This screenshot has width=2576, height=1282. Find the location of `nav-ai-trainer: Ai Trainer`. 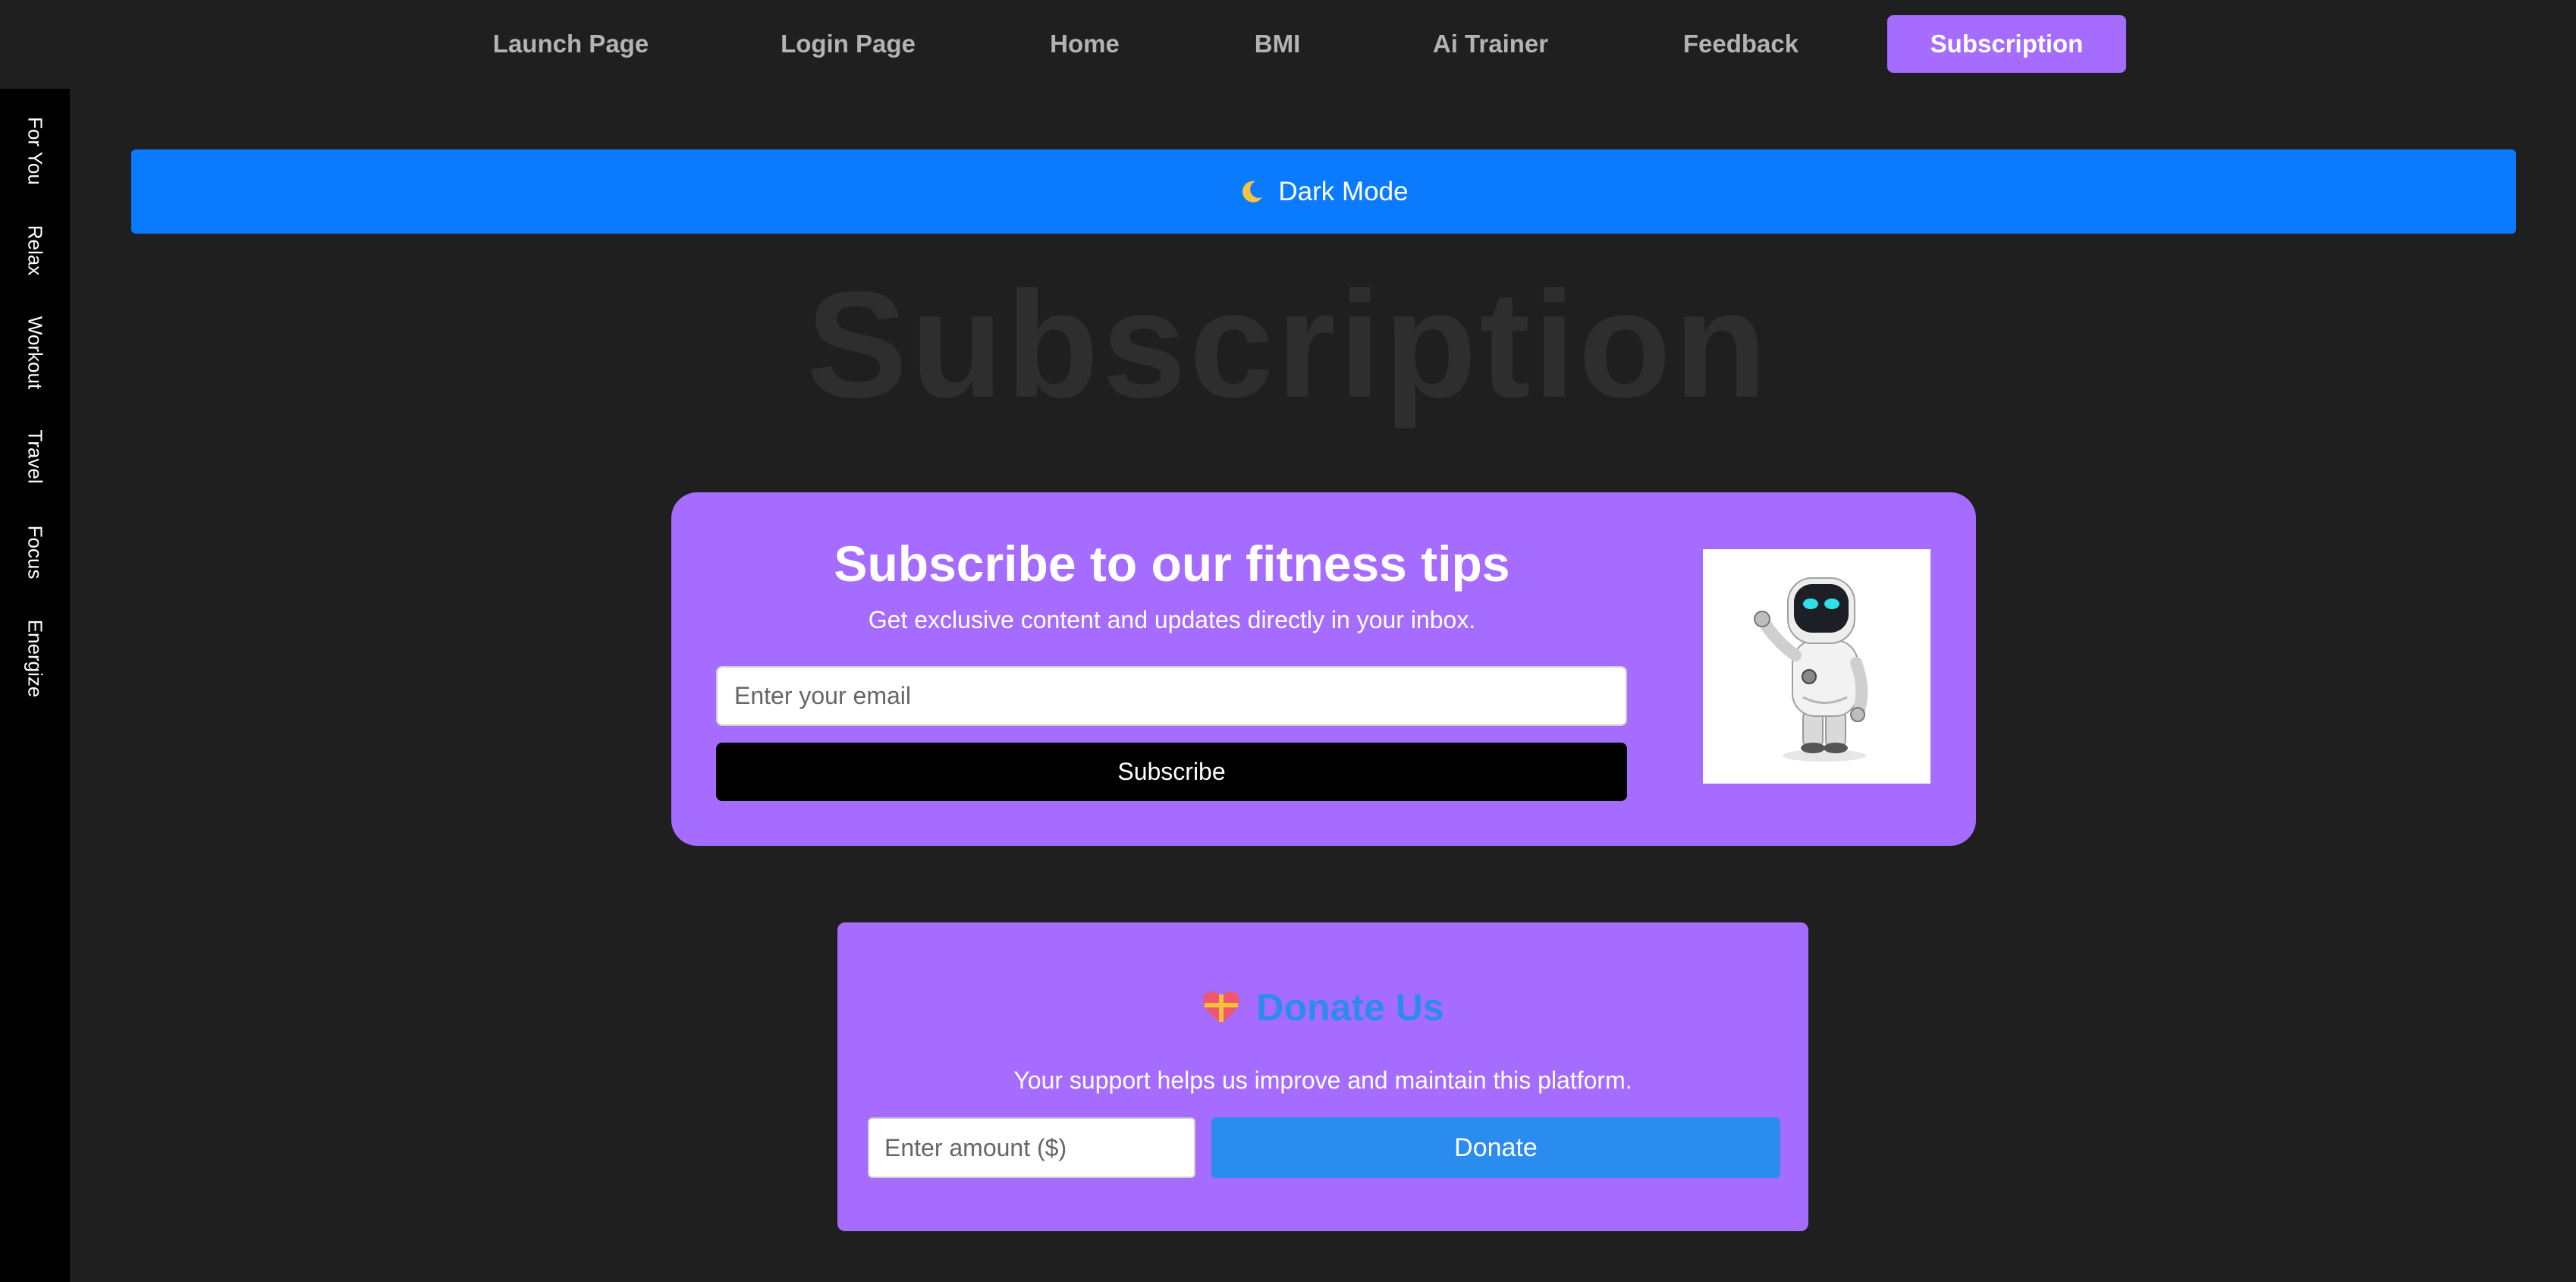

nav-ai-trainer: Ai Trainer is located at coordinates (1490, 44).